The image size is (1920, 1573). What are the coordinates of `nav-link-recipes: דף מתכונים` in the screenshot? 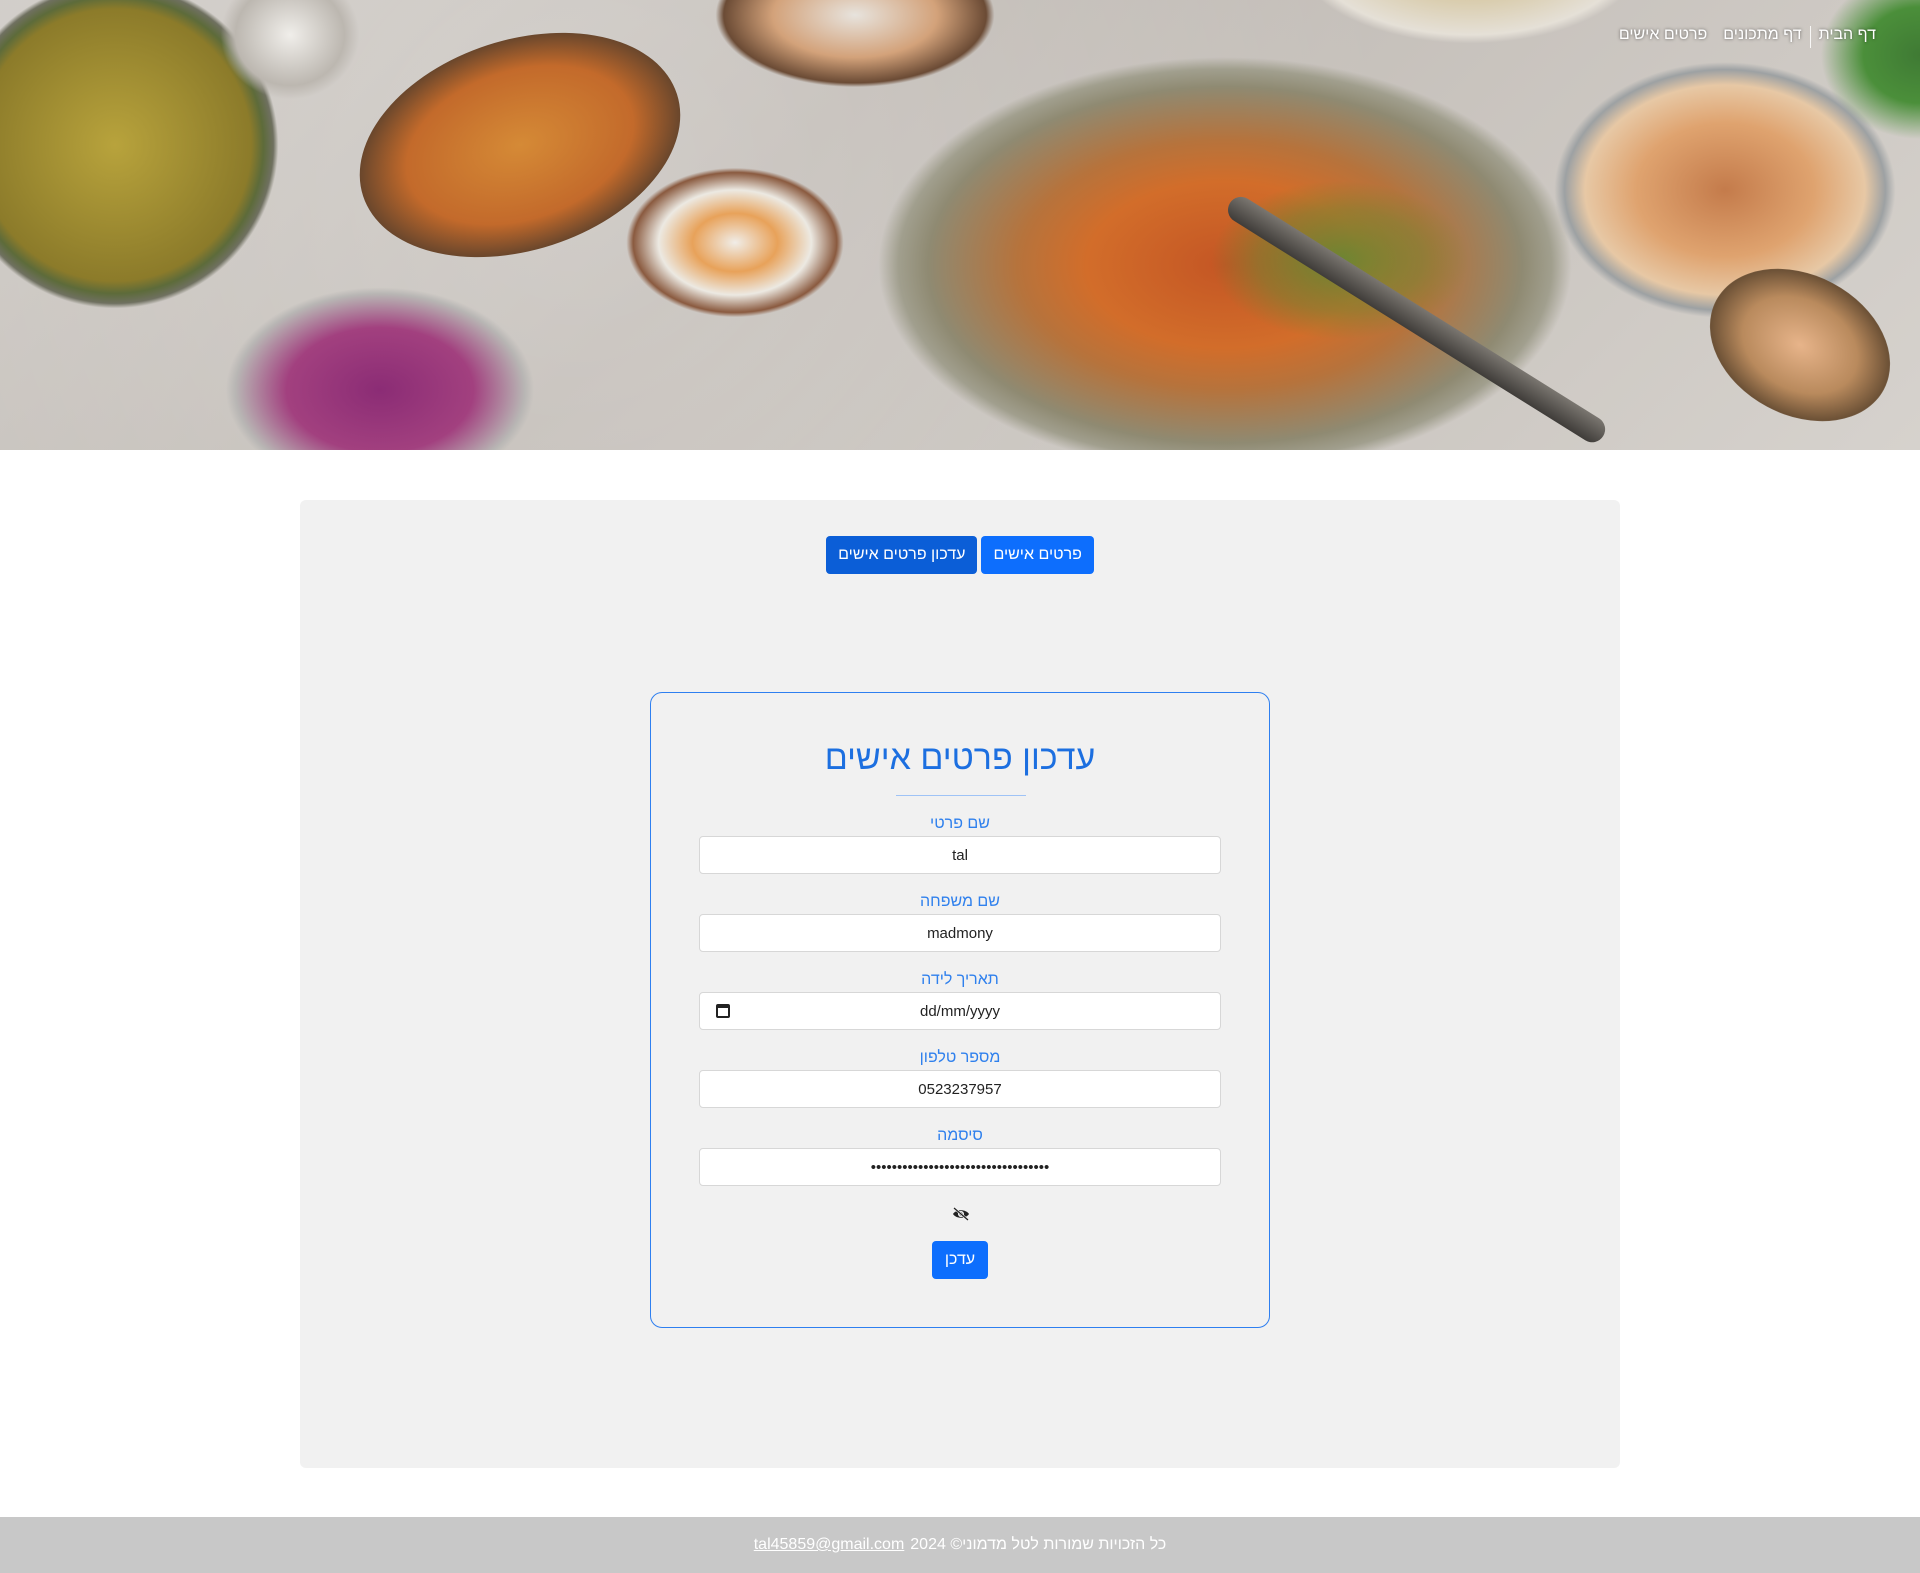 It's located at (1762, 37).